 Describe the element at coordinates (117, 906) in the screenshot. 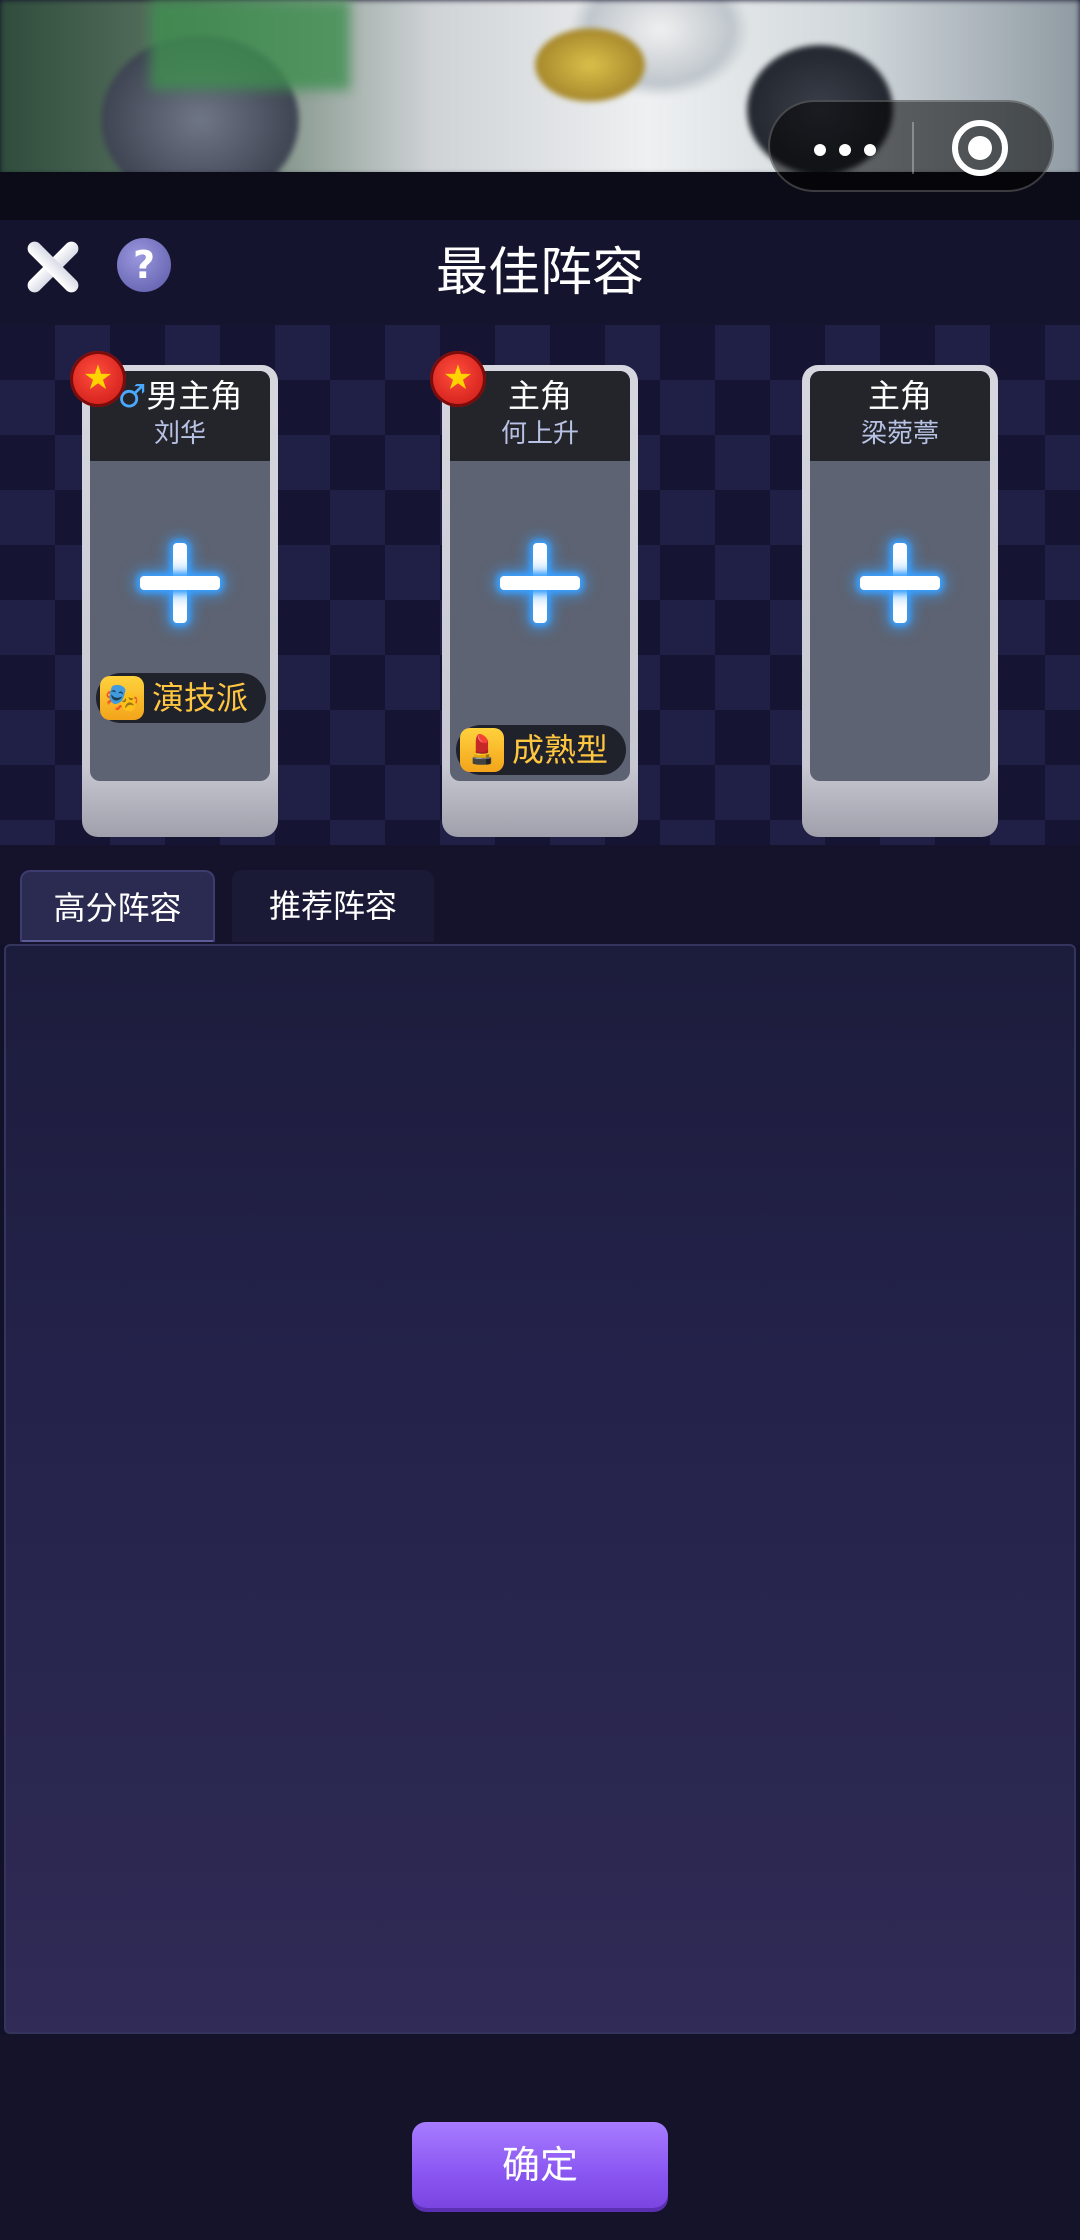

I see `tab-high-score-lineup: 高分阵容` at that location.